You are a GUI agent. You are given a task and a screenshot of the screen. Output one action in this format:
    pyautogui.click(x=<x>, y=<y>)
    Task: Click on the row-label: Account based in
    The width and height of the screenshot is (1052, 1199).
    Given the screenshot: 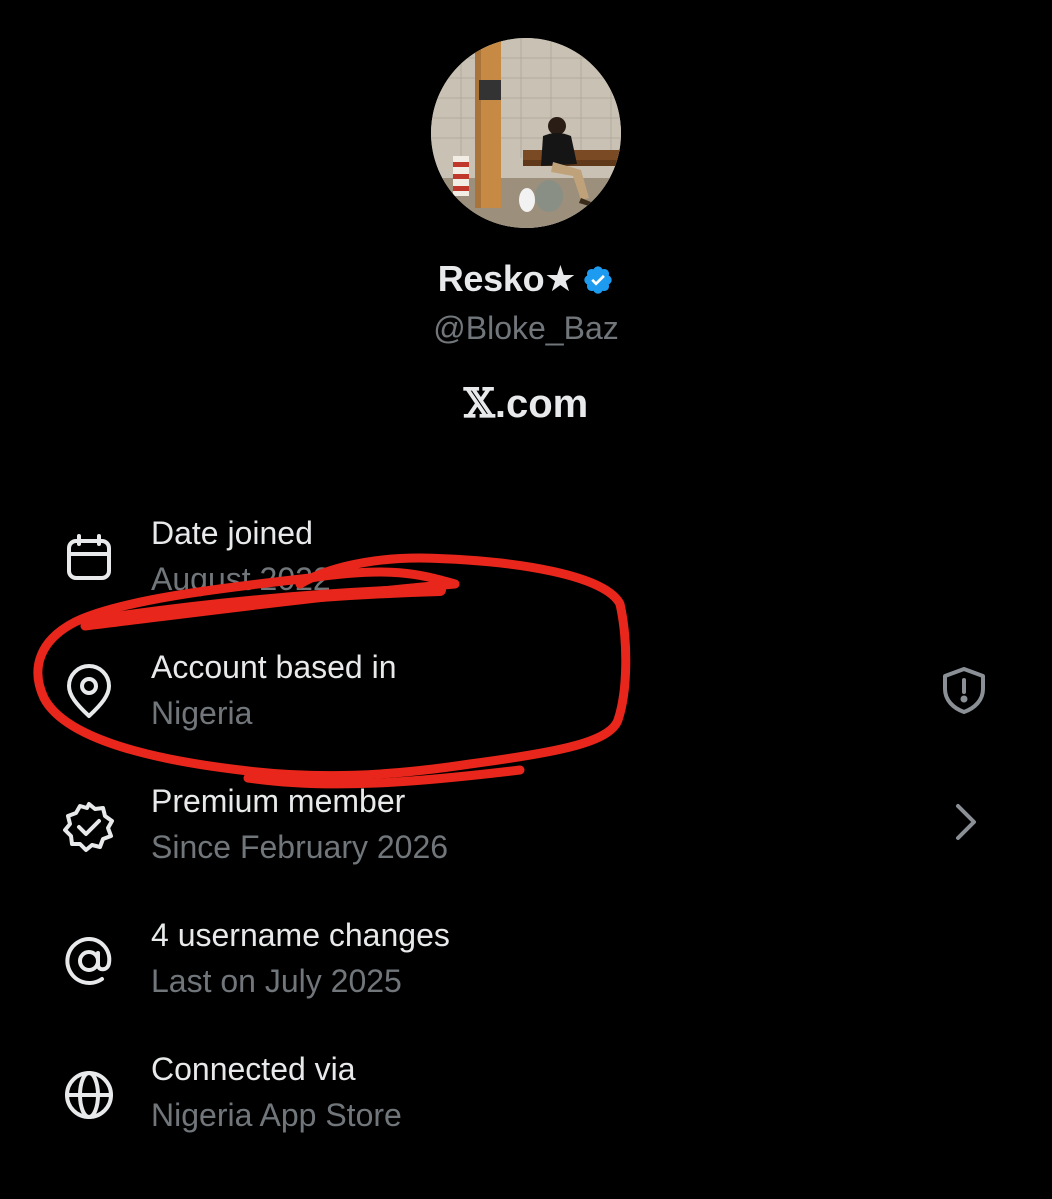 What is the action you would take?
    pyautogui.click(x=274, y=667)
    